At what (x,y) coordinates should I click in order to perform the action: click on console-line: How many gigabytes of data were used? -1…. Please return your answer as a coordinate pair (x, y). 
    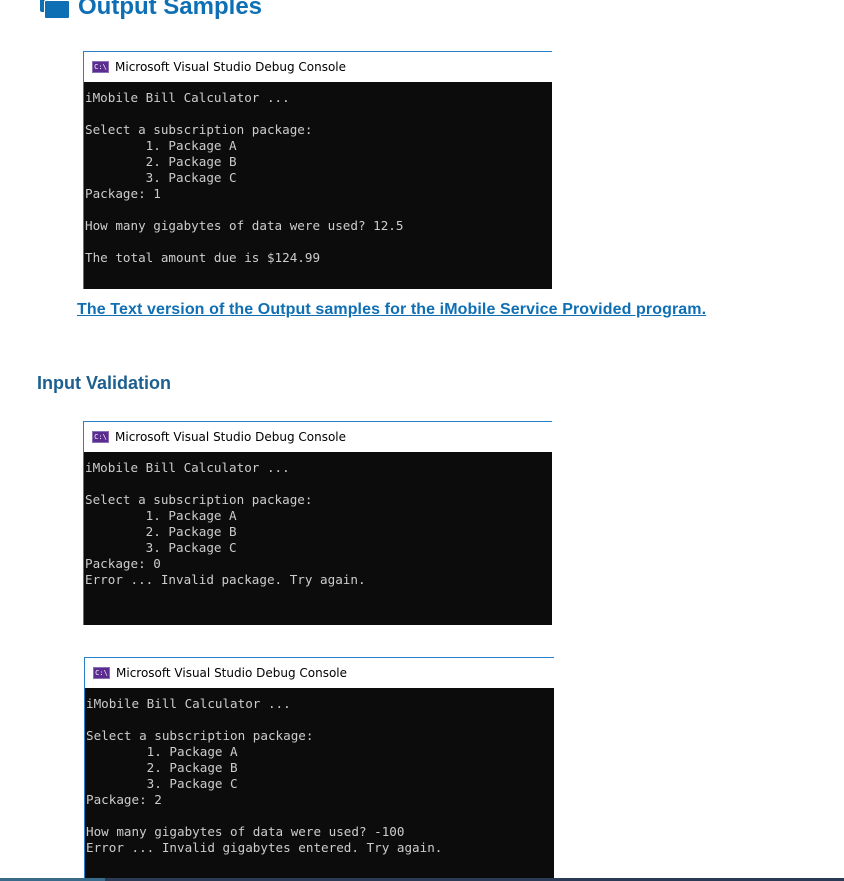
    Looking at the image, I should click on (245, 831).